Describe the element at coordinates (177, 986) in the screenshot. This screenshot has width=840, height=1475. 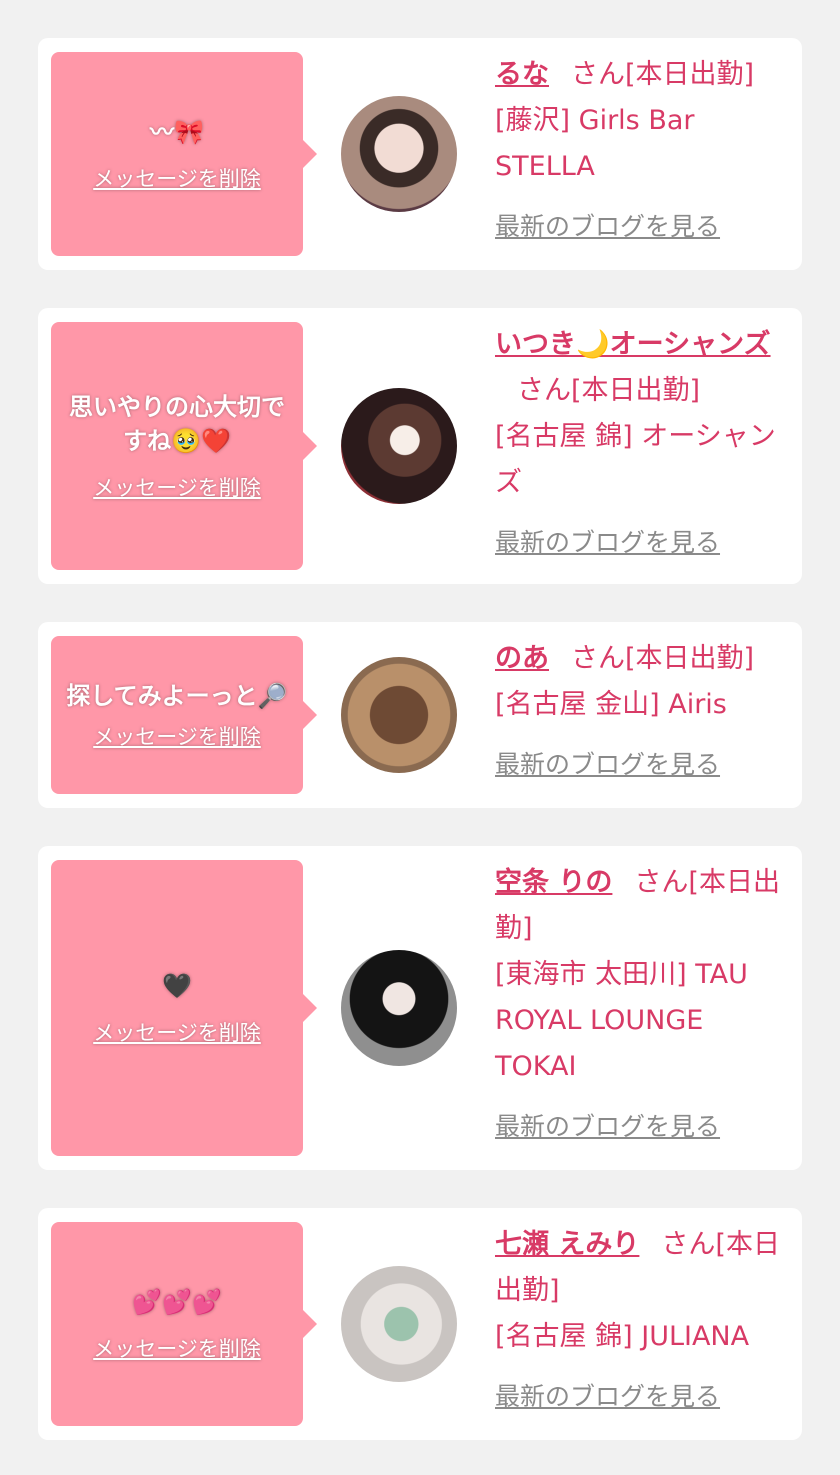
I see `message-text: 🖤` at that location.